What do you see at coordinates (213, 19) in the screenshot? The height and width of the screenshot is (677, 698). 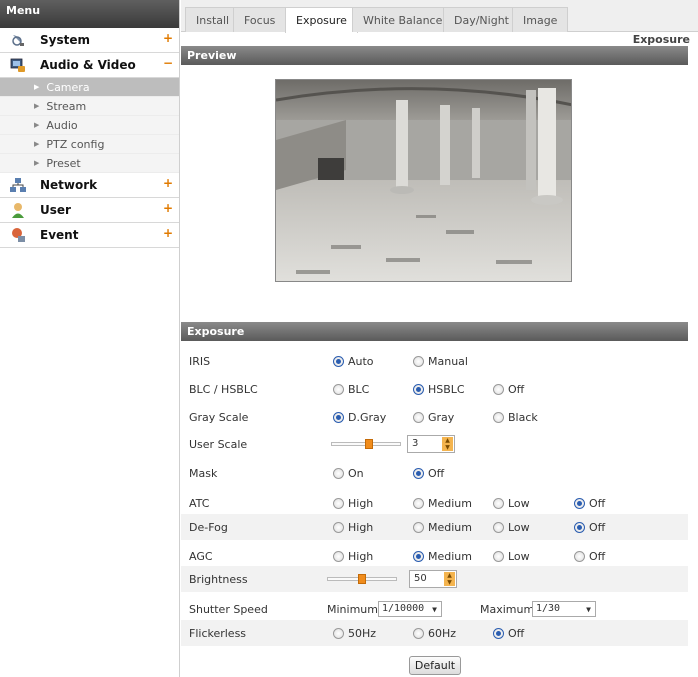 I see `tab-install: Install` at bounding box center [213, 19].